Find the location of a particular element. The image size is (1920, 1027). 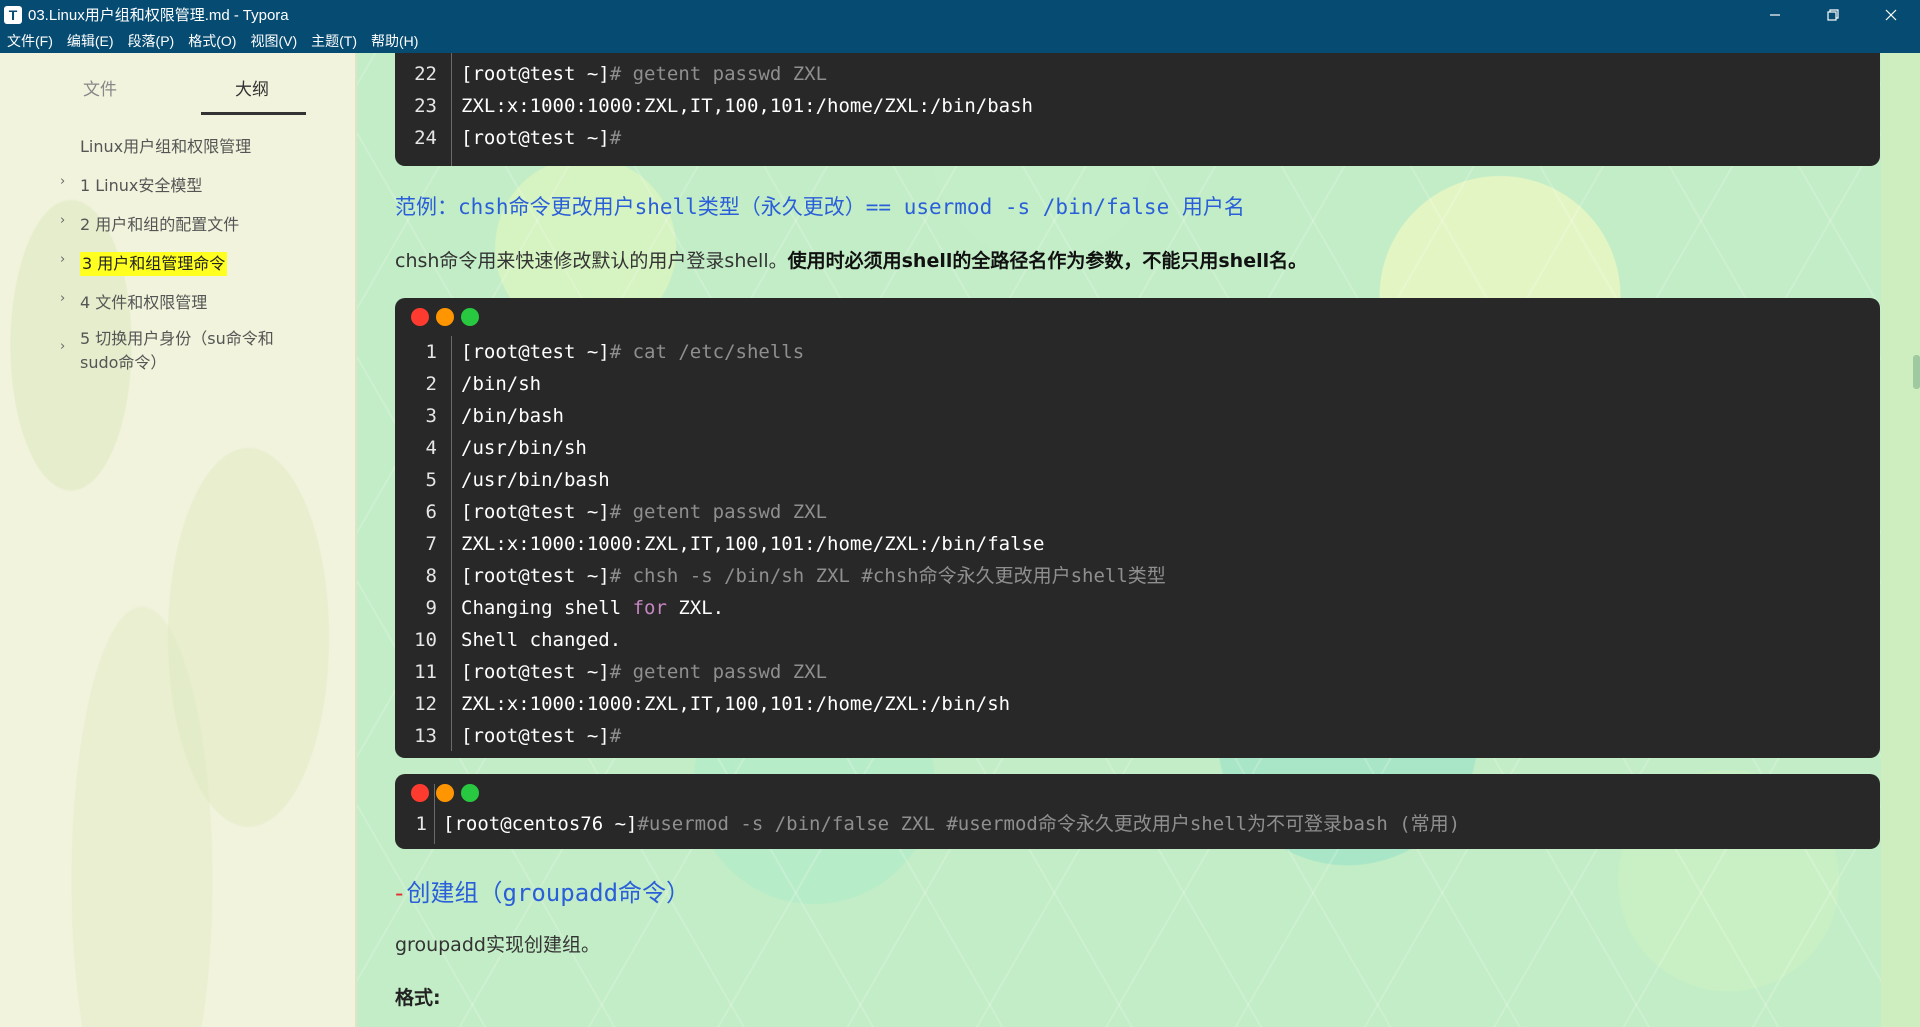

code-line: 6 [root@test ~]# getent passwd ZXL is located at coordinates (611, 512).